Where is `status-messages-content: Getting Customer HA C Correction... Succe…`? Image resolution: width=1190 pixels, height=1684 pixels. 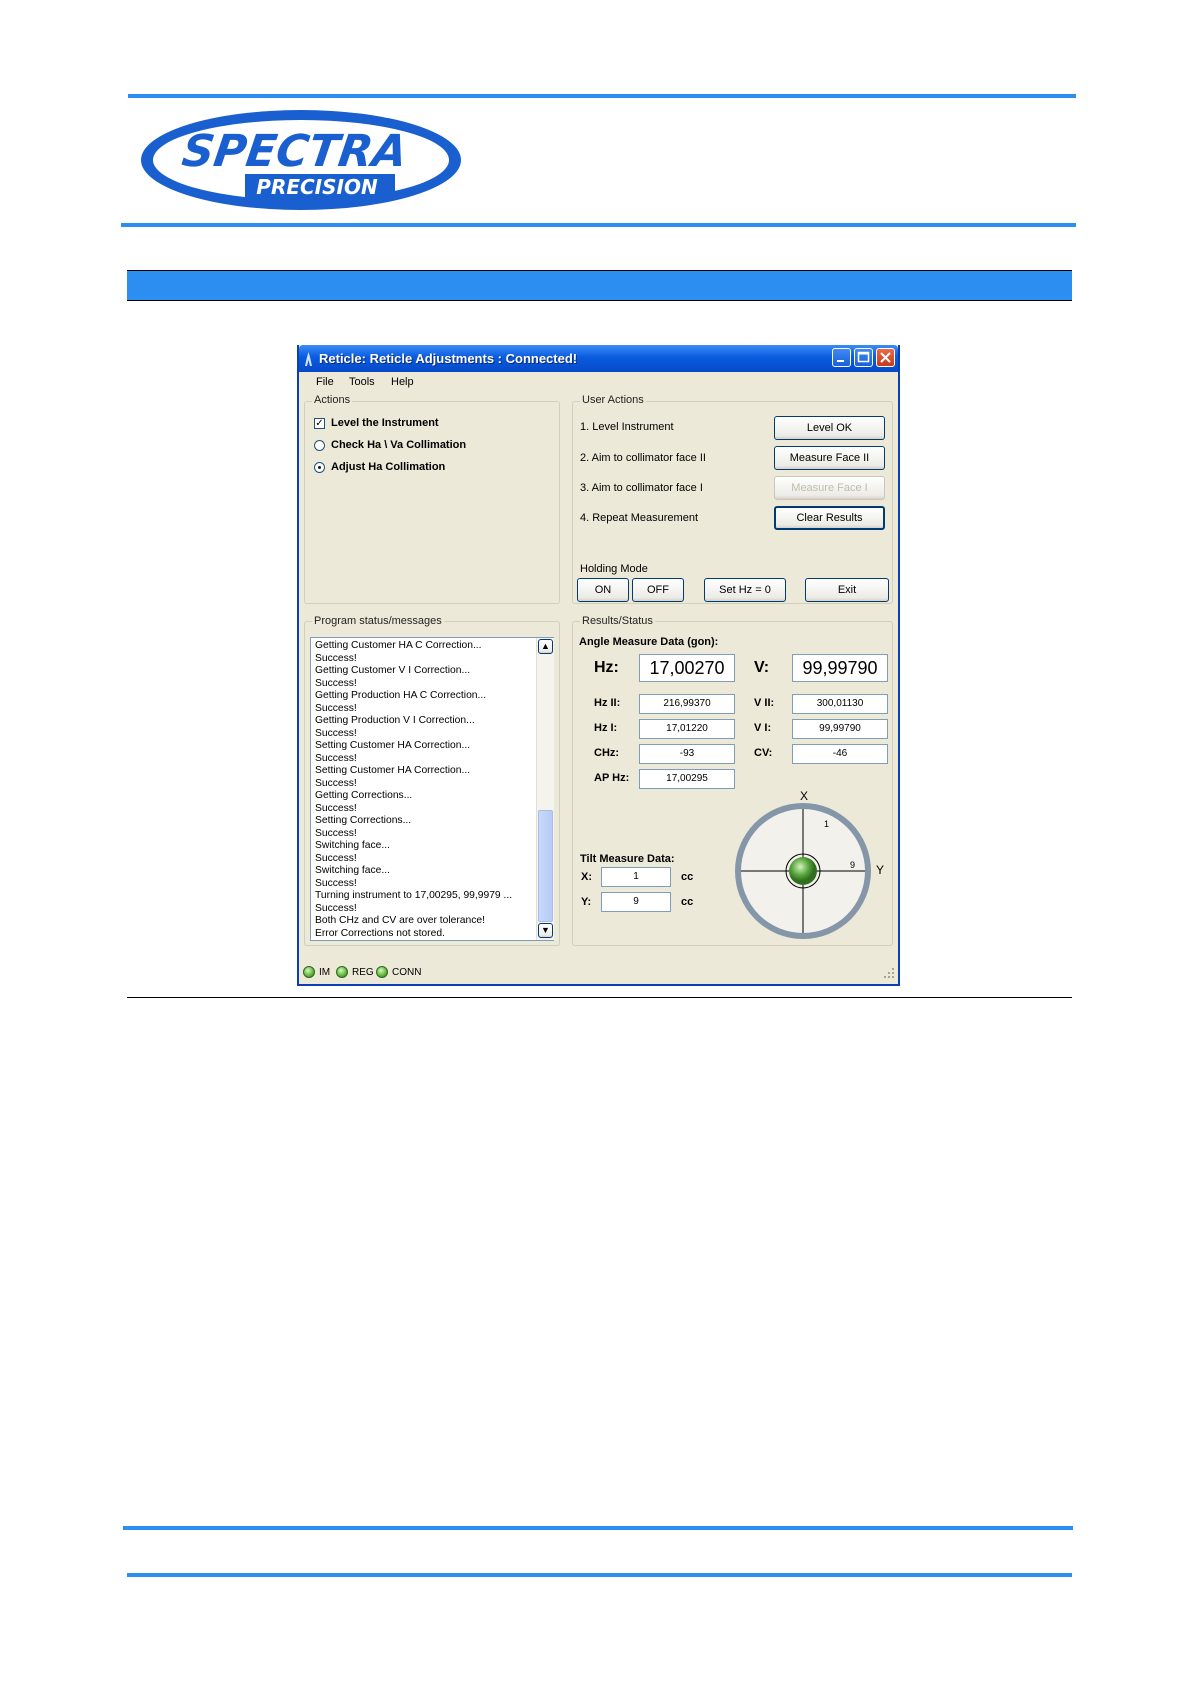
status-messages-content: Getting Customer HA C Correction... Succe… is located at coordinates (413, 790).